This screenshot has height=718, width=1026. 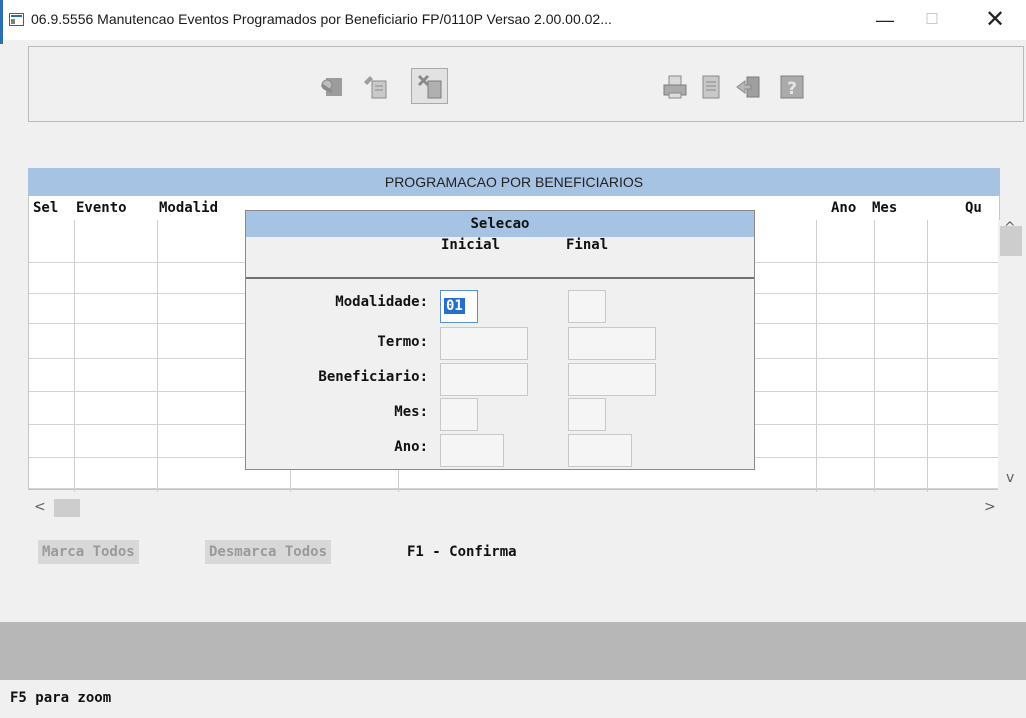 What do you see at coordinates (600, 450) in the screenshot?
I see `ano-final-field` at bounding box center [600, 450].